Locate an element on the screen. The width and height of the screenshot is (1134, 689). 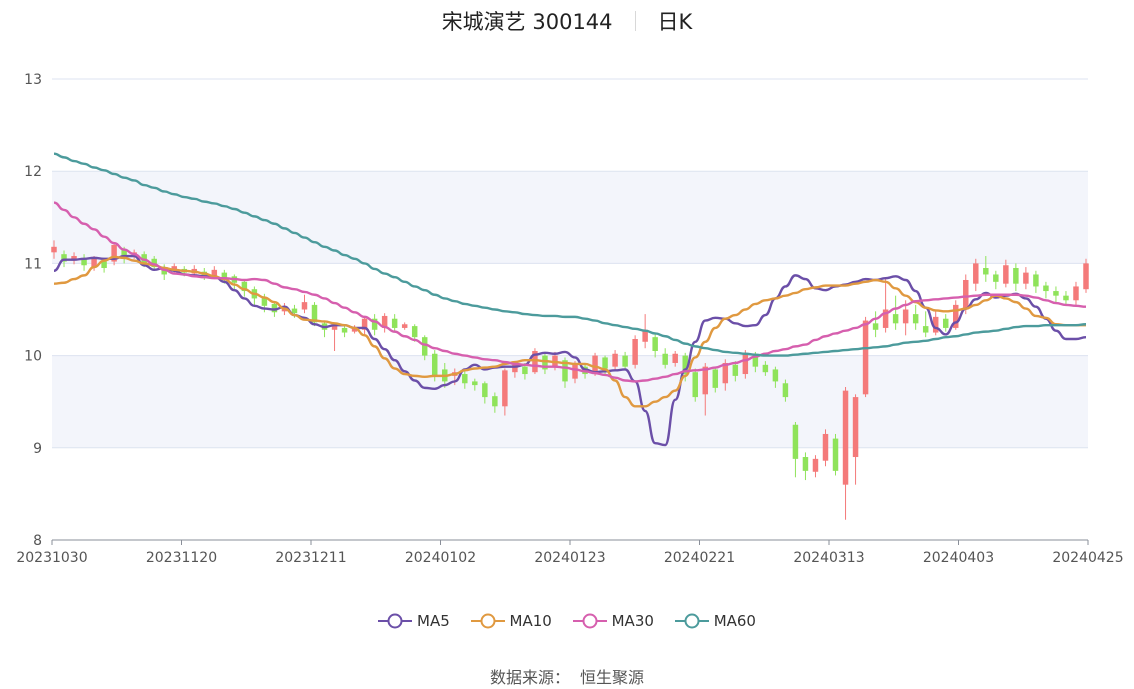
y-tick-label: 9 is located at coordinates (37, 449).